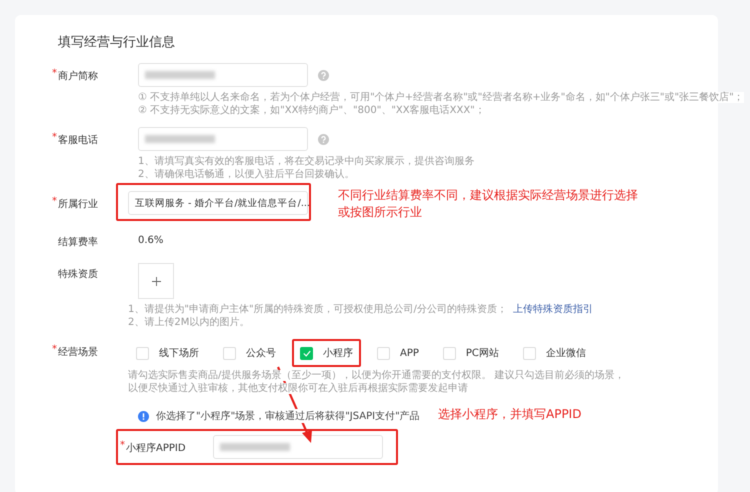 This screenshot has width=750, height=492. I want to click on annotation-text: 或按图所示行业, so click(380, 212).